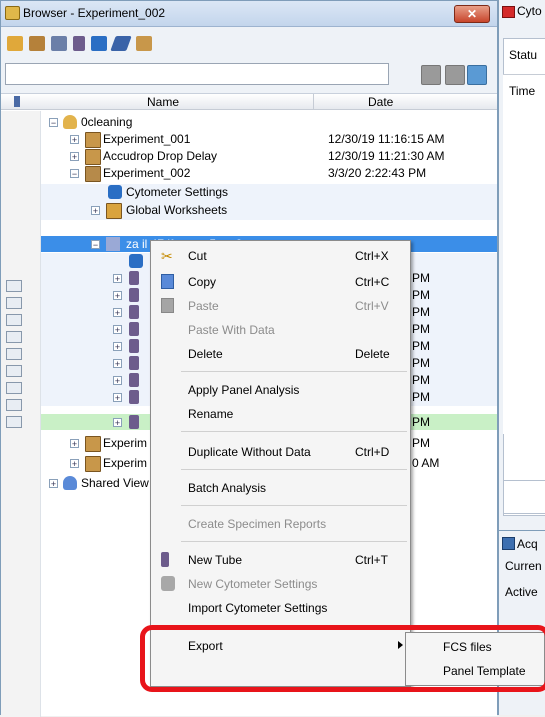 Image resolution: width=545 pixels, height=717 pixels. What do you see at coordinates (121, 43) in the screenshot?
I see `worksheet-icon` at bounding box center [121, 43].